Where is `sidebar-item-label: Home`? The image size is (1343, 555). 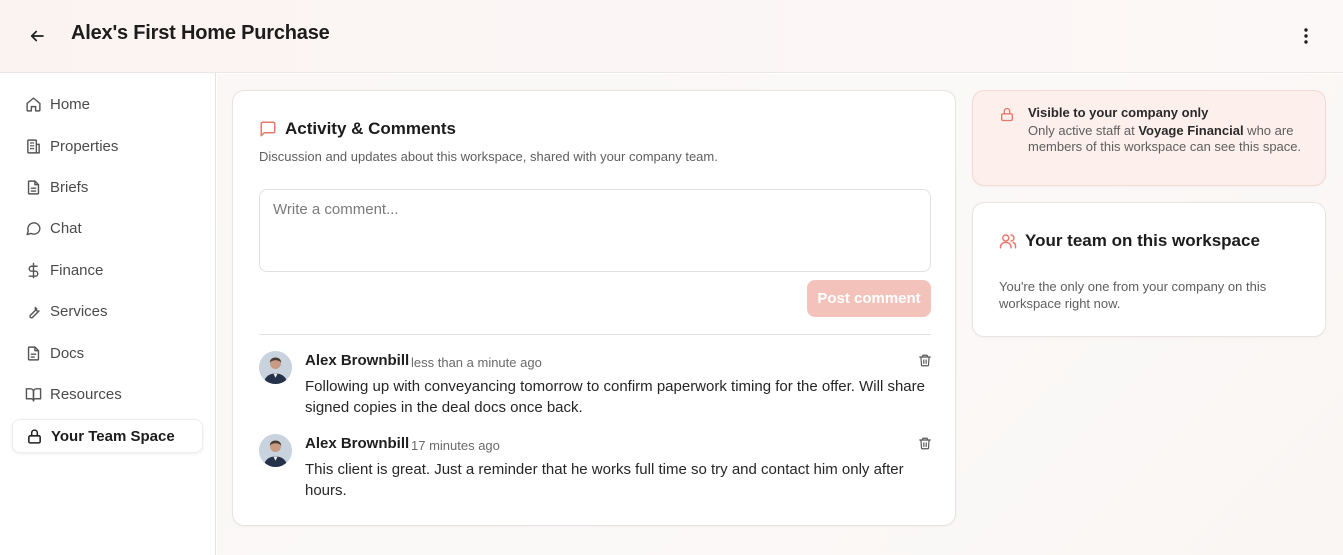
sidebar-item-label: Home is located at coordinates (70, 104).